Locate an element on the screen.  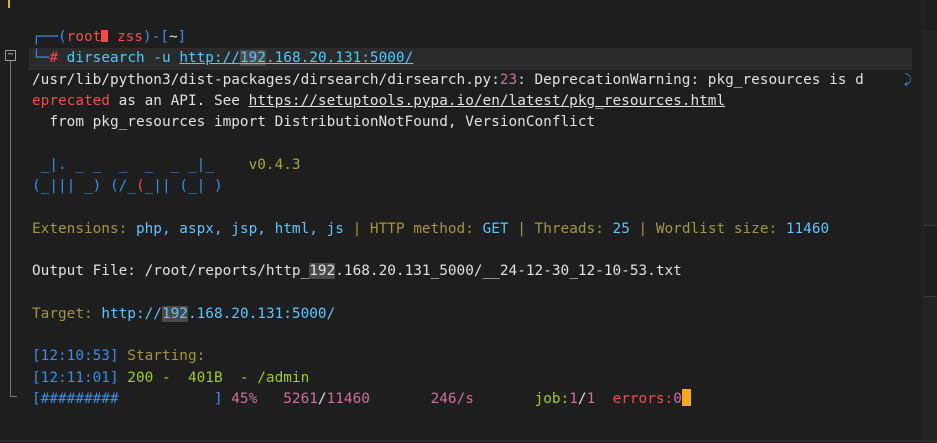
fold-guide-end is located at coordinates (13, 396).